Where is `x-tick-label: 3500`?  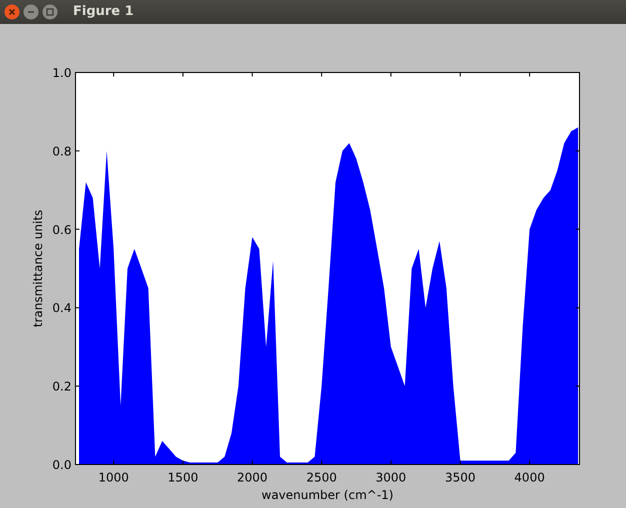
x-tick-label: 3500 is located at coordinates (460, 477).